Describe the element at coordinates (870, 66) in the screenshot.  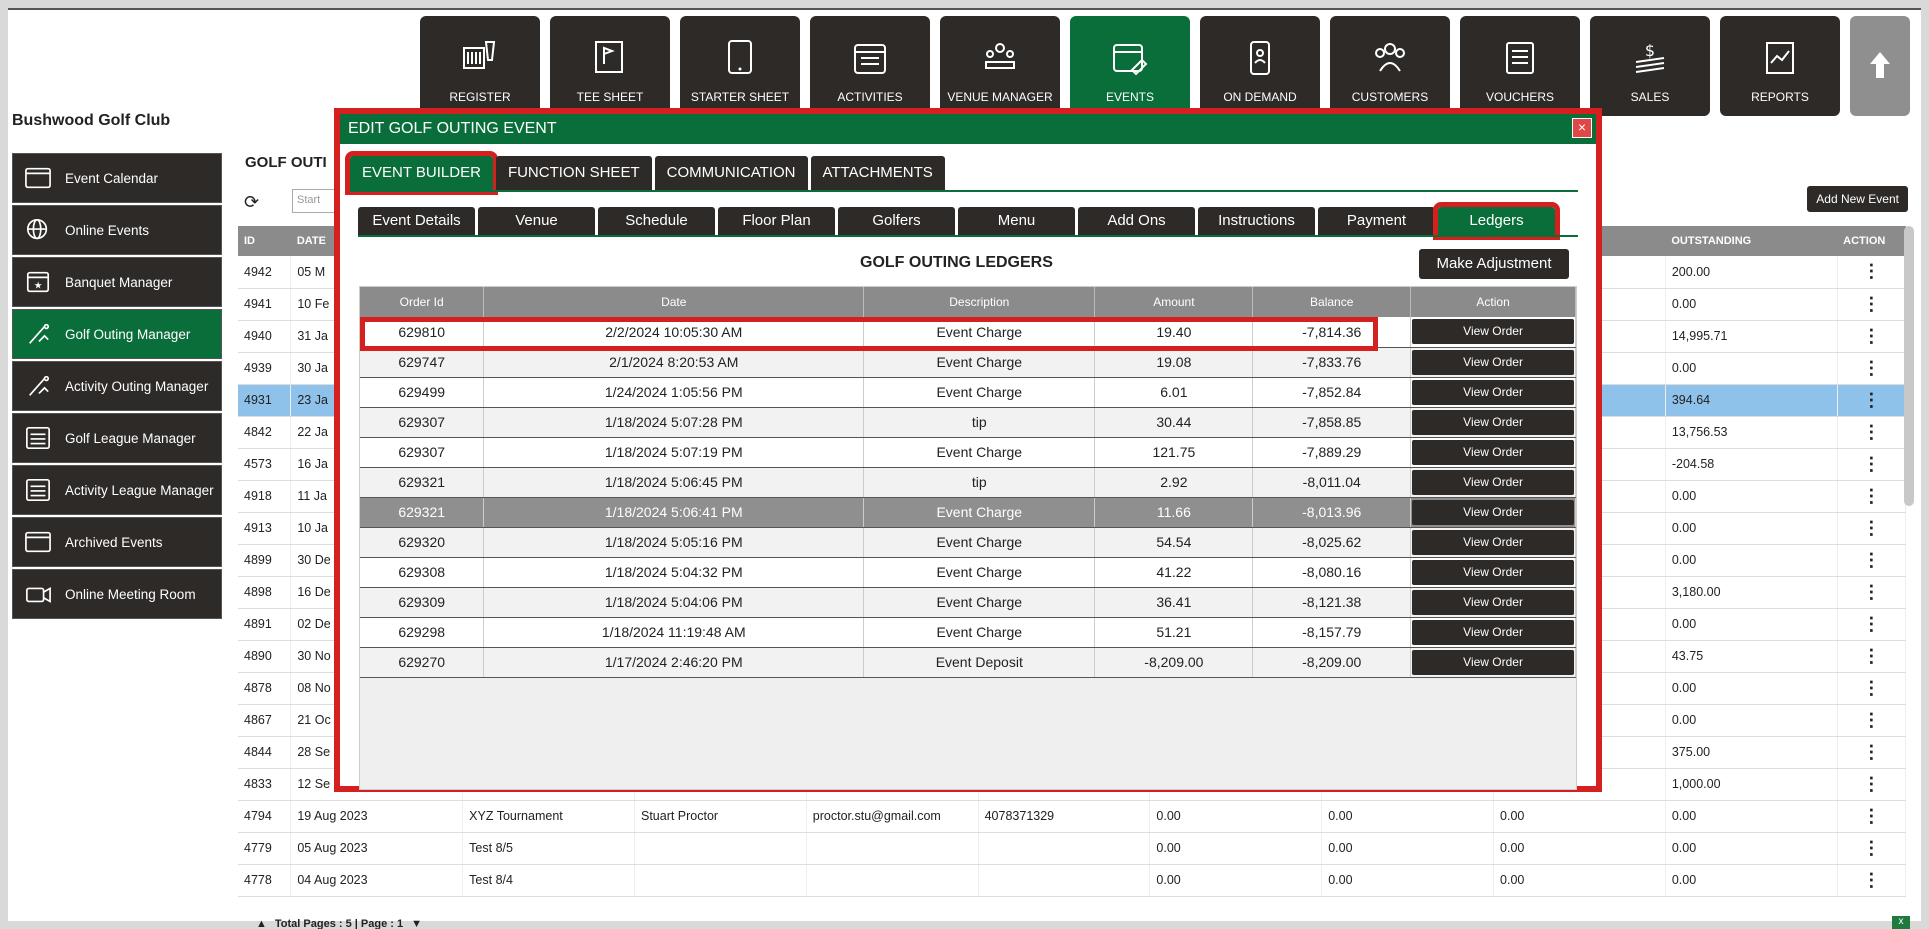
I see `nav-activities-button: ACTIVITIES` at that location.